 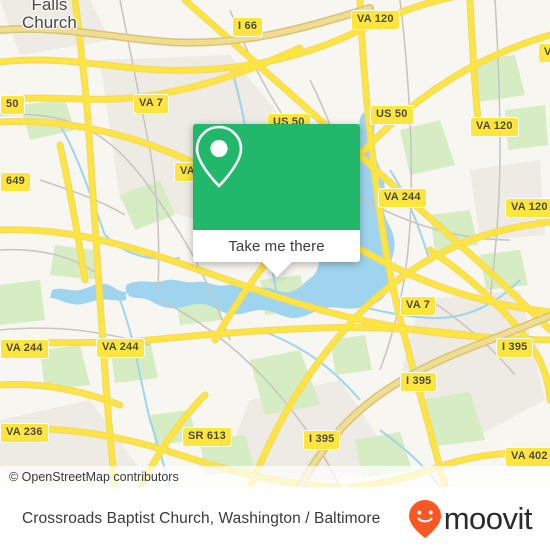 What do you see at coordinates (94, 476) in the screenshot?
I see `attribution-text: © OpenStreetMap contributors` at bounding box center [94, 476].